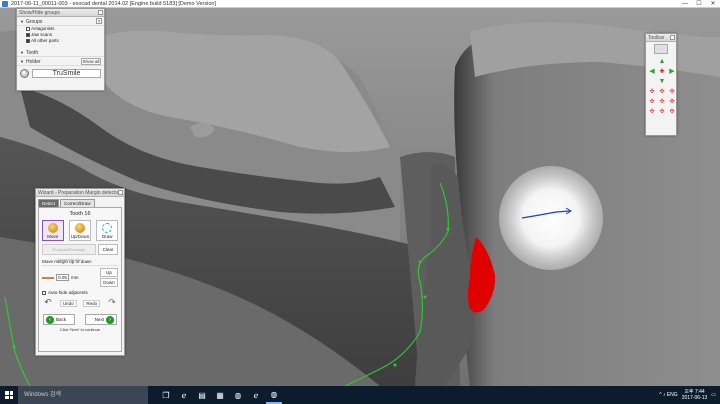 The height and width of the screenshot is (404, 720). I want to click on toolbar-caption: Toolbar, so click(661, 38).